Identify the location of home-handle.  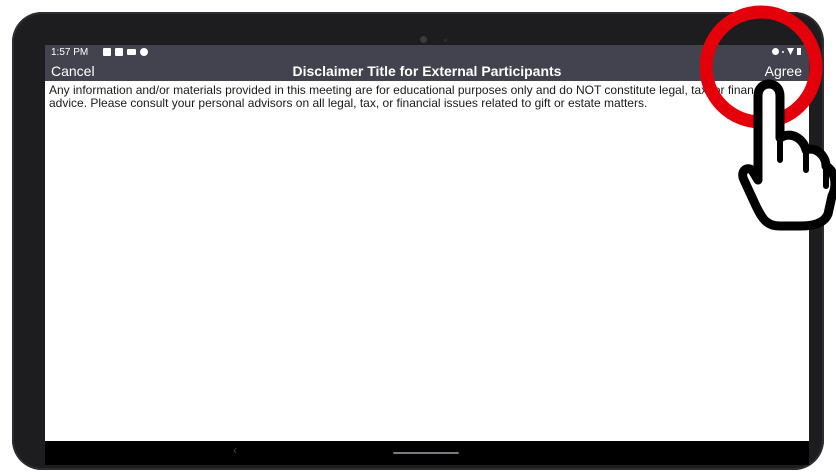
(426, 453).